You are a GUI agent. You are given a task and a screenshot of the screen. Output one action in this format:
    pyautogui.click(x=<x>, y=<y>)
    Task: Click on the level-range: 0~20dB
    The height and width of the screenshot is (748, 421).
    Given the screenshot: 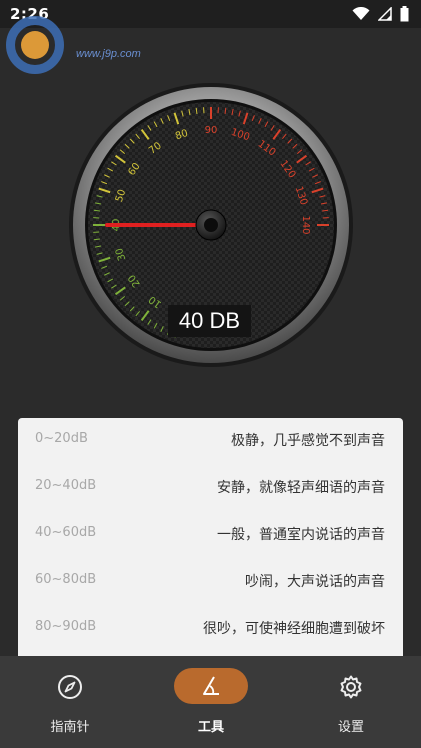 What is the action you would take?
    pyautogui.click(x=61, y=438)
    